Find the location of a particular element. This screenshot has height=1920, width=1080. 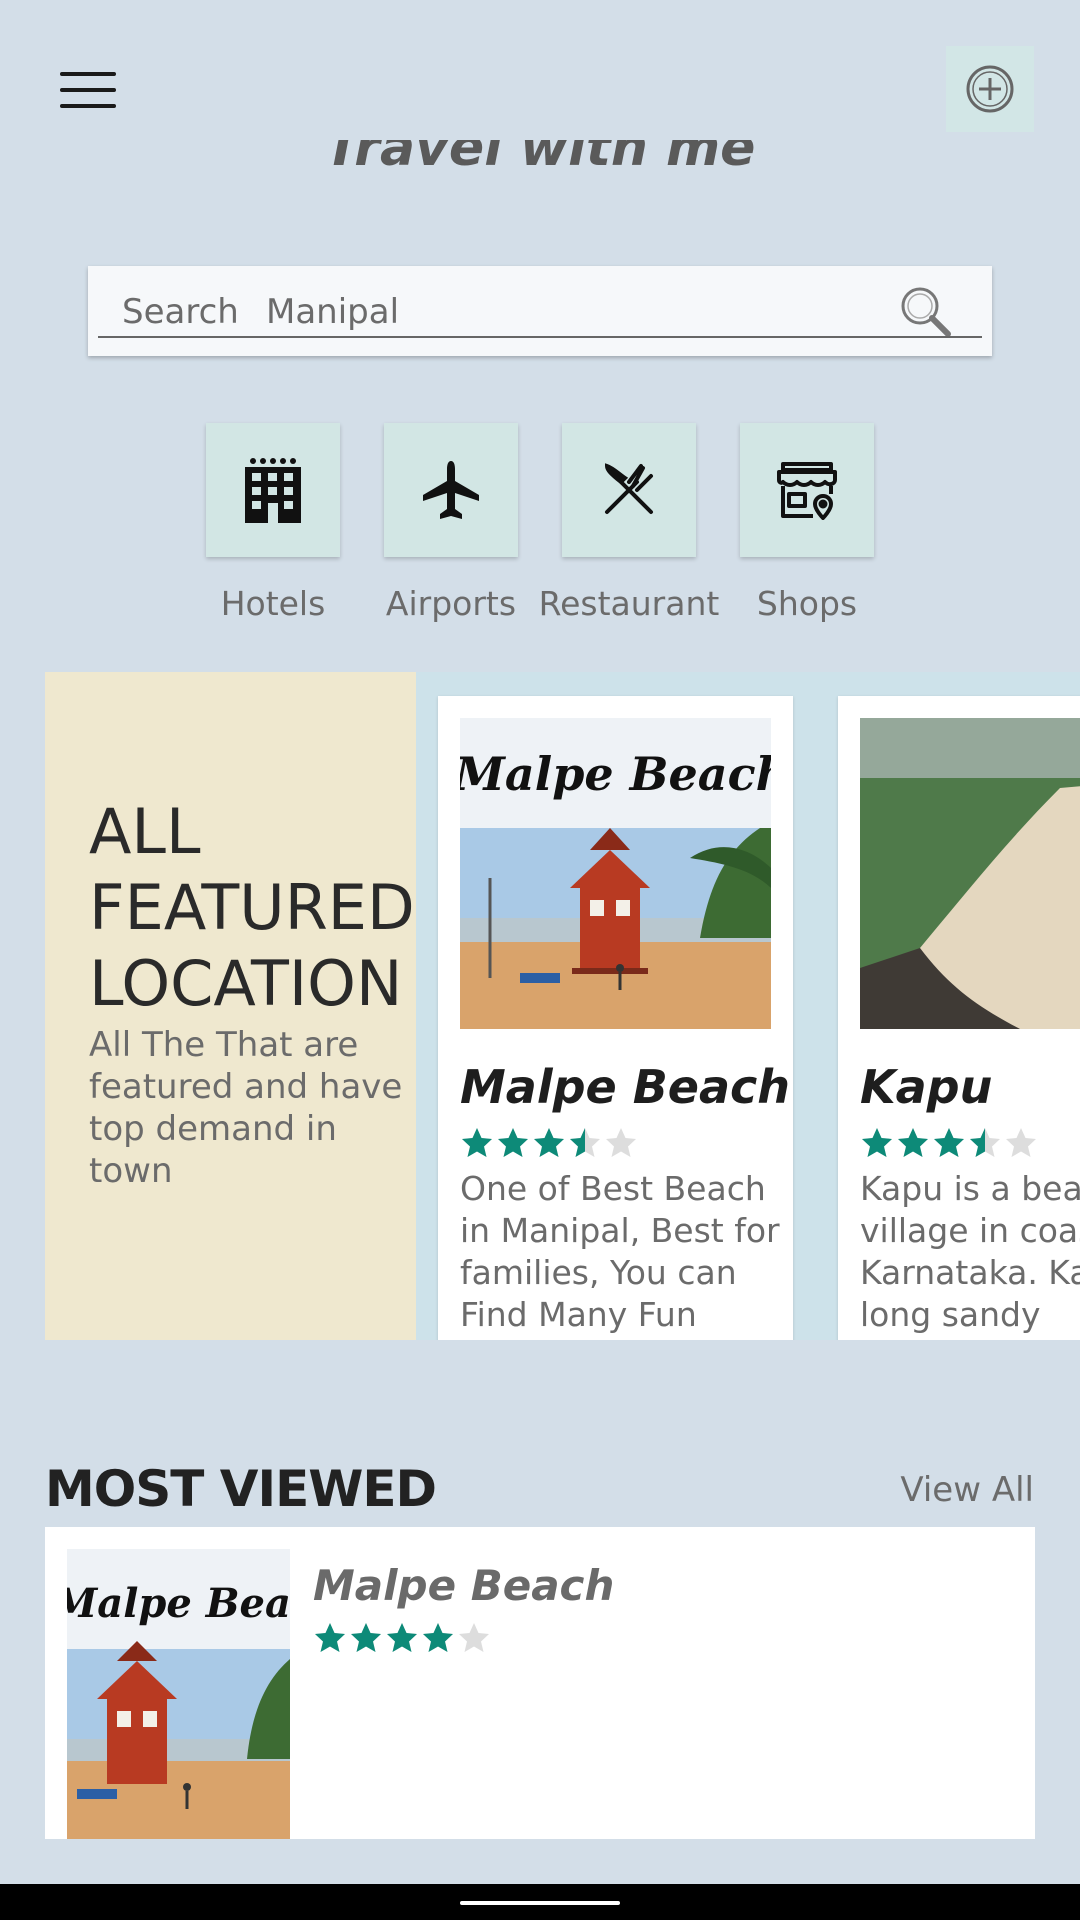

malpe-beach-image: Malpe Beach Udupi is located at coordinates (615, 873).